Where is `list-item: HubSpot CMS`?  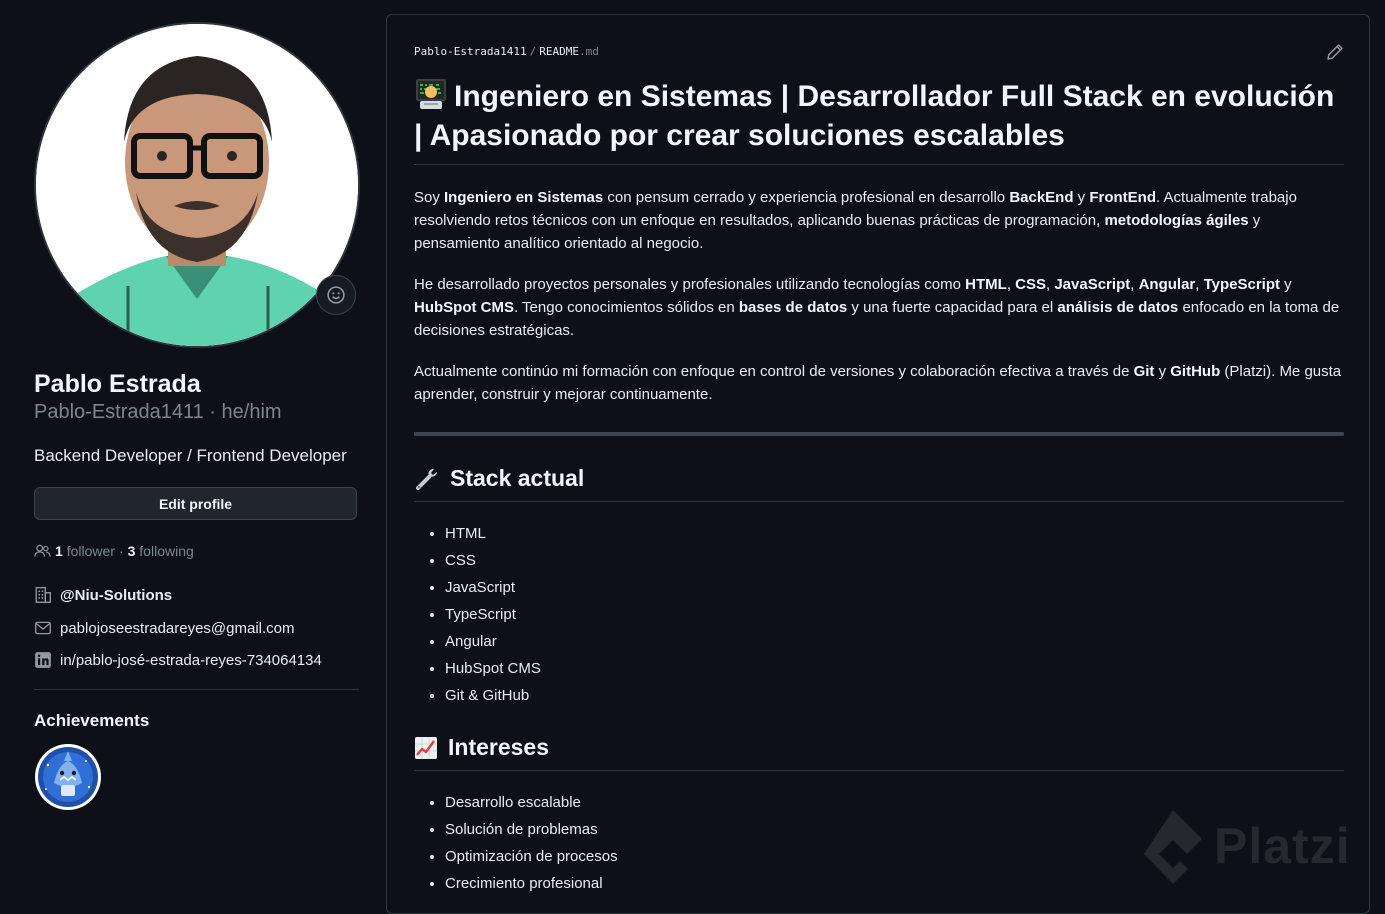
list-item: HubSpot CMS is located at coordinates (894, 668).